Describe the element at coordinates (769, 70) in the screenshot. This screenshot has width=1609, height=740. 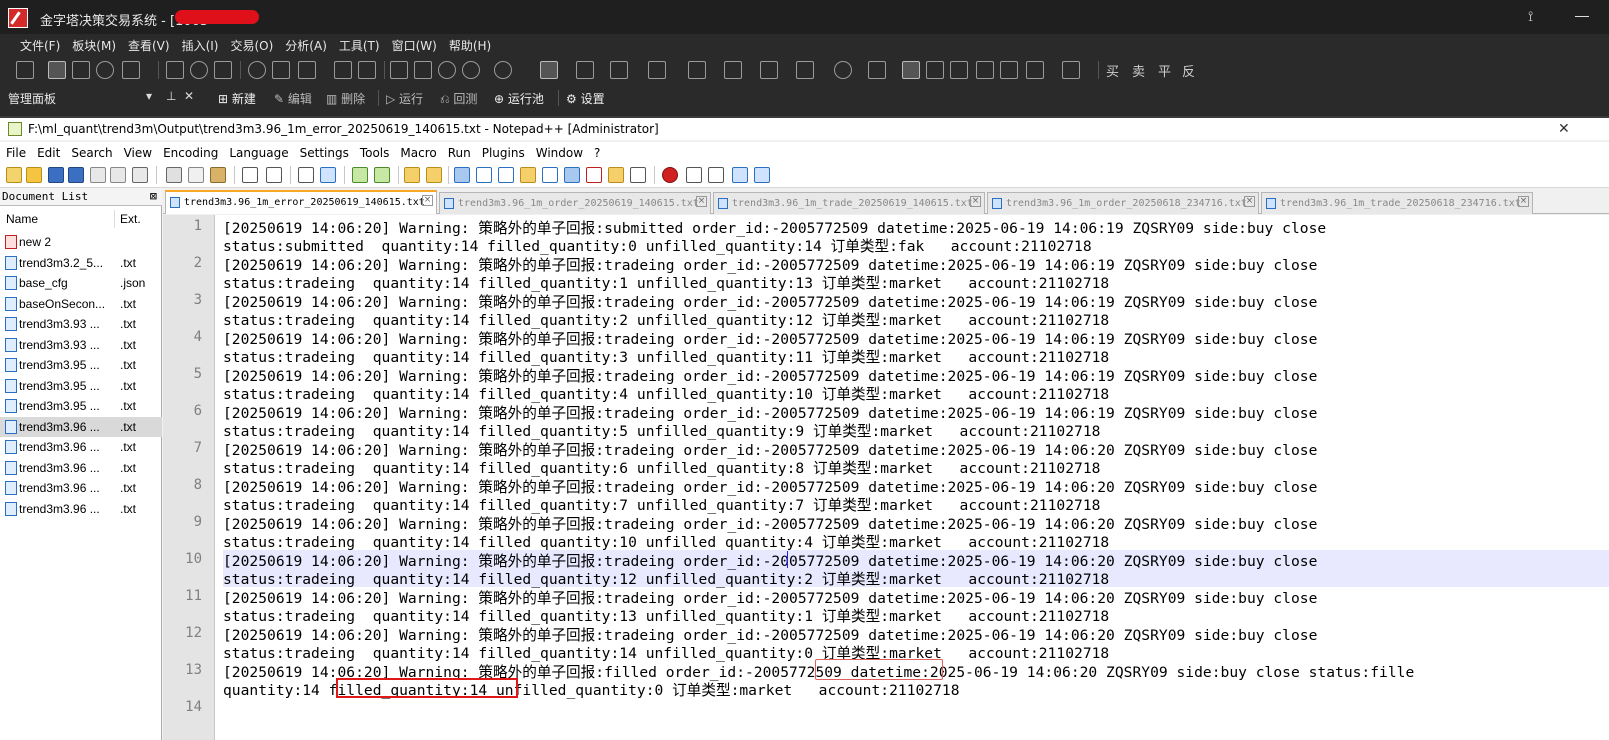
I see `crossline-icon` at that location.